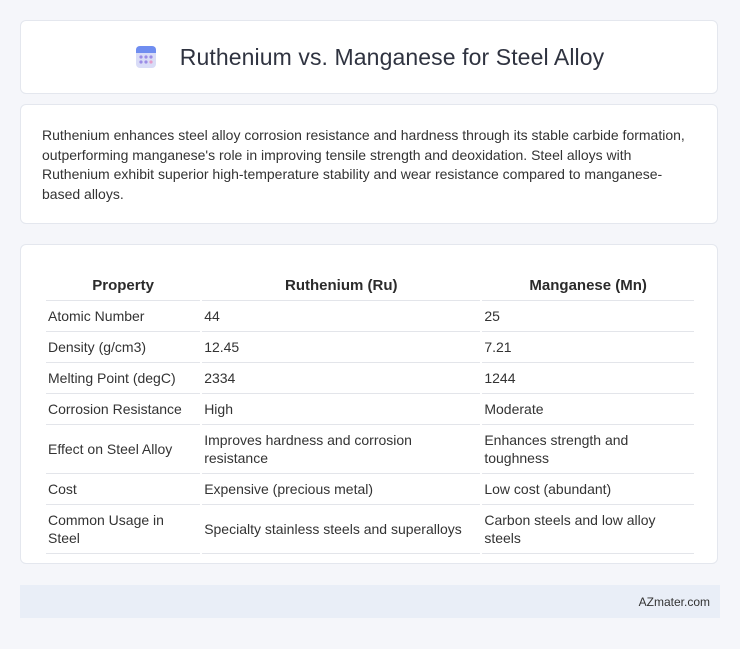  What do you see at coordinates (341, 409) in the screenshot?
I see `ruthenium-cell: High` at bounding box center [341, 409].